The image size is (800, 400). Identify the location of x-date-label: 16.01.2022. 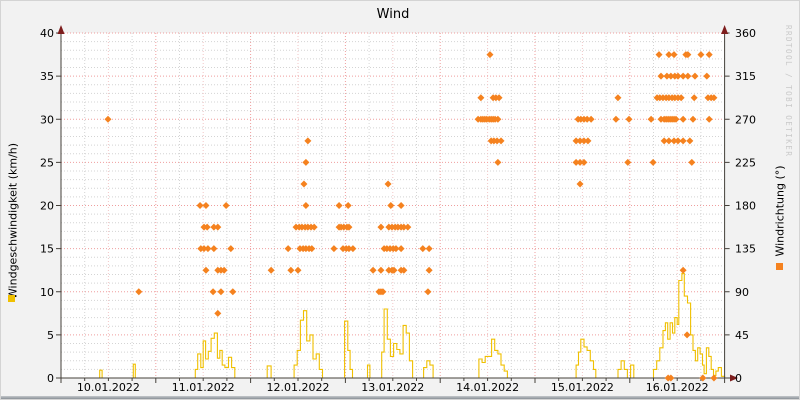
(677, 387).